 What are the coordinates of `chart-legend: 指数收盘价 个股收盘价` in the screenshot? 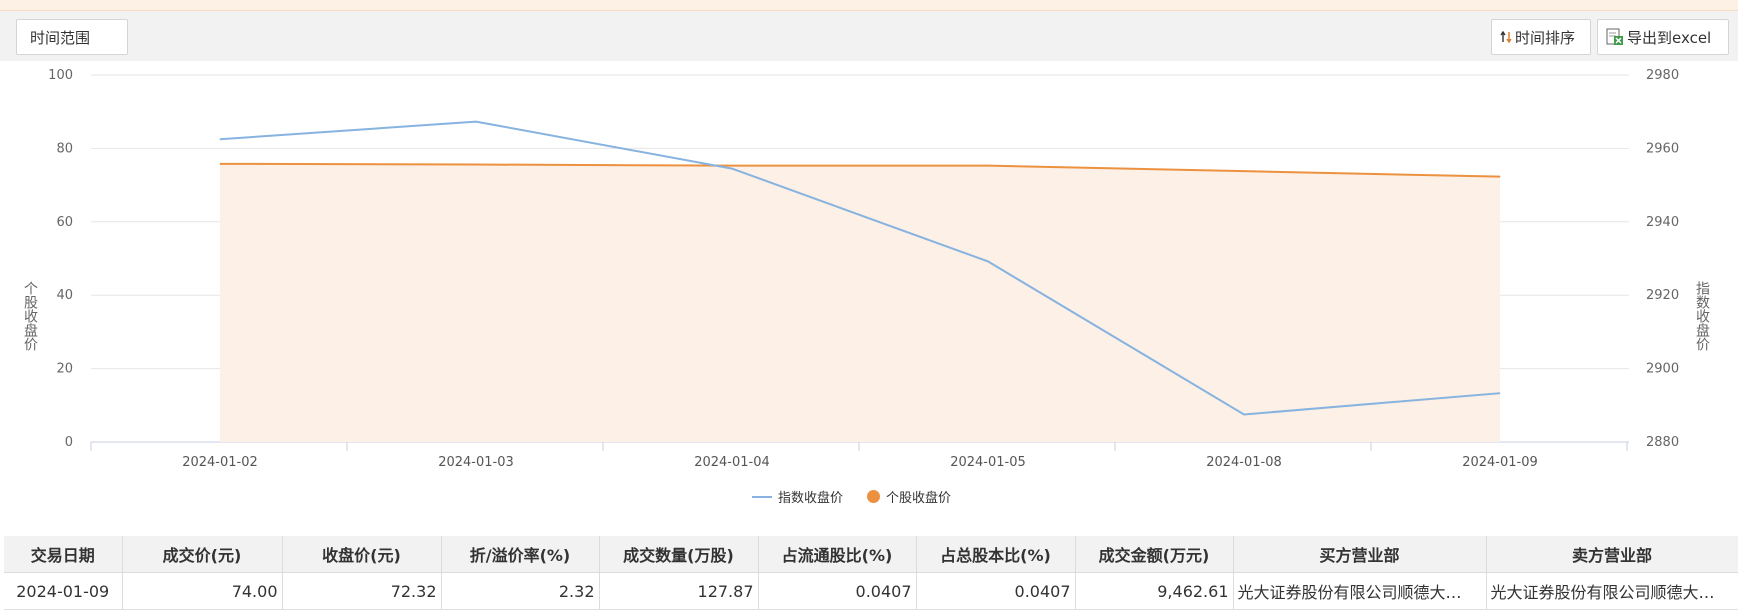 It's located at (863, 496).